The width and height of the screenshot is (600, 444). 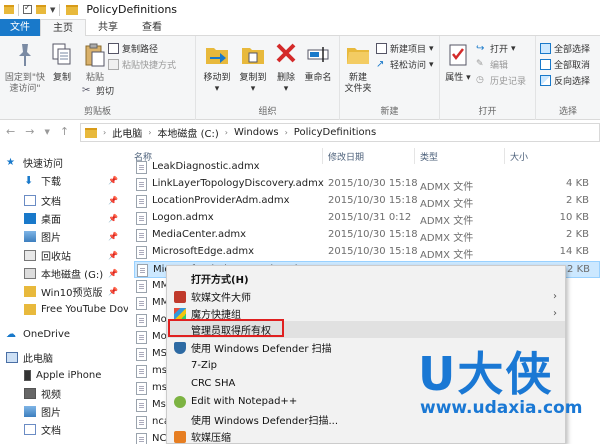 What do you see at coordinates (487, 112) in the screenshot?
I see `open-group-label: 打开` at bounding box center [487, 112].